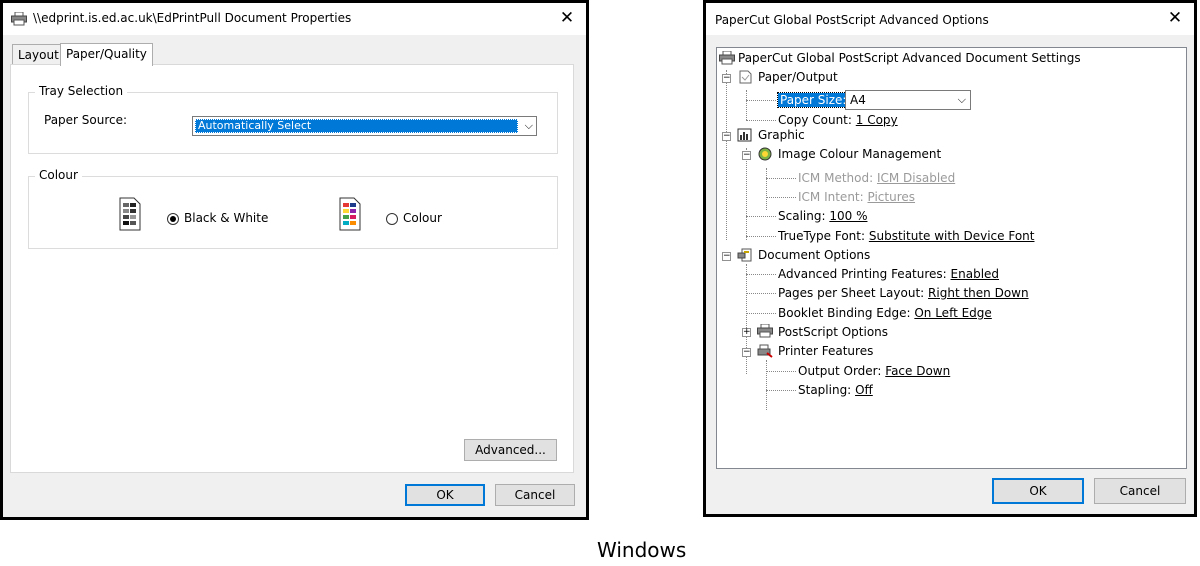 The width and height of the screenshot is (1200, 566). I want to click on graphic-icon, so click(744, 135).